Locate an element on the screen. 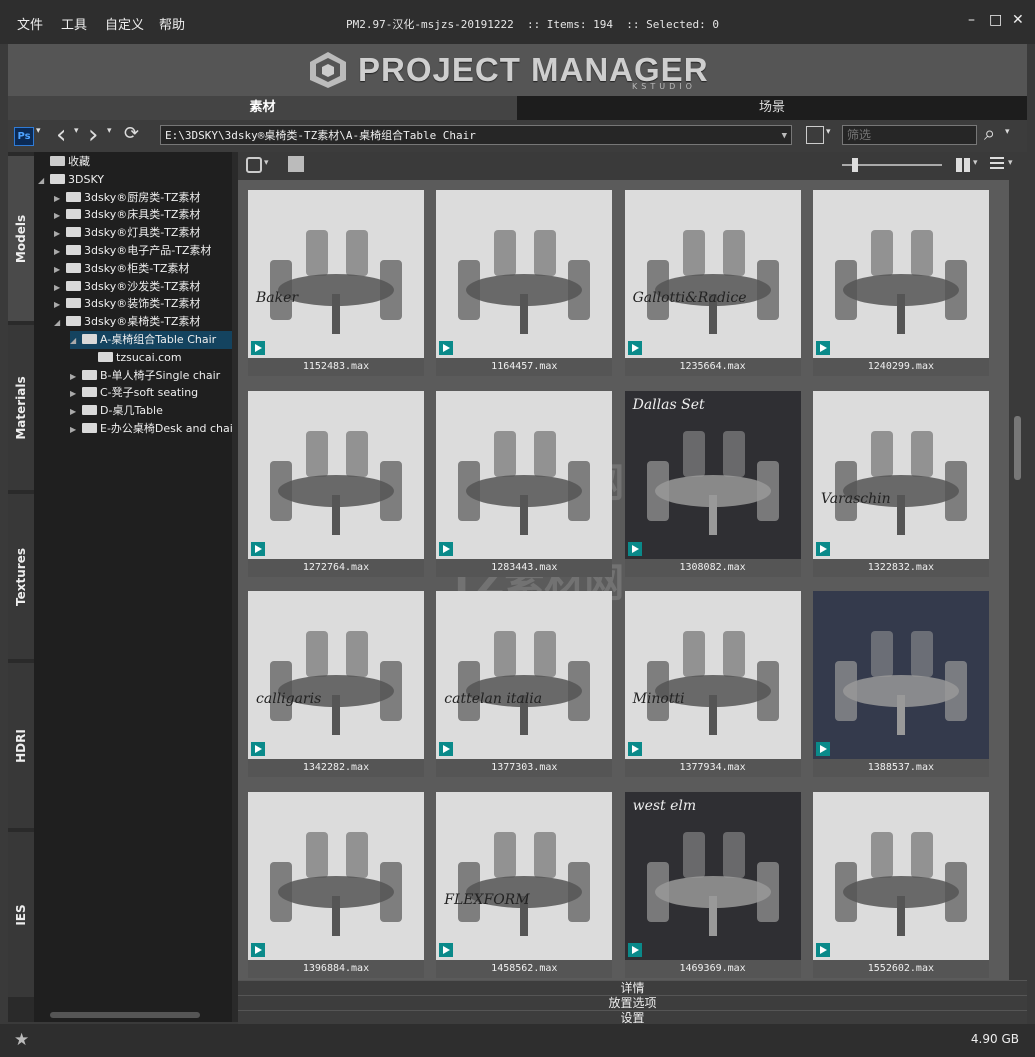 The height and width of the screenshot is (1057, 1035). sort-icon is located at coordinates (997, 164).